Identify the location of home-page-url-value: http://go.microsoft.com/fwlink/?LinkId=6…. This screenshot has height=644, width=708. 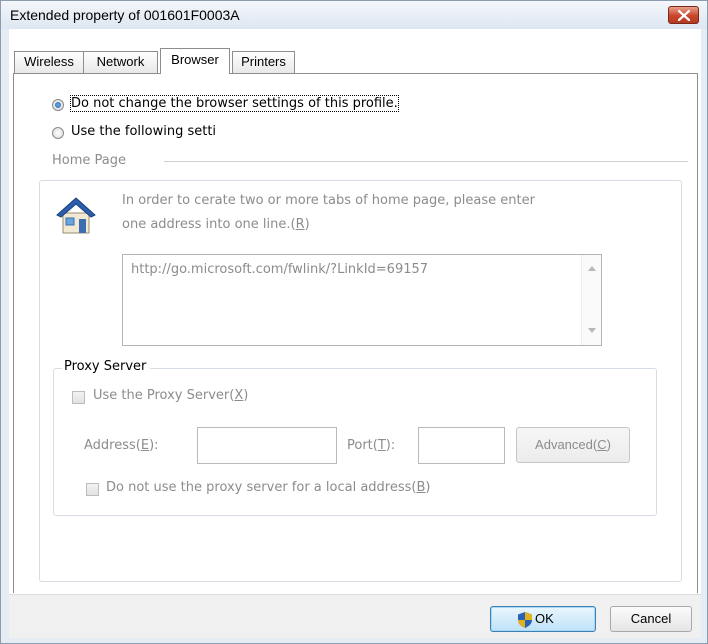
(280, 269).